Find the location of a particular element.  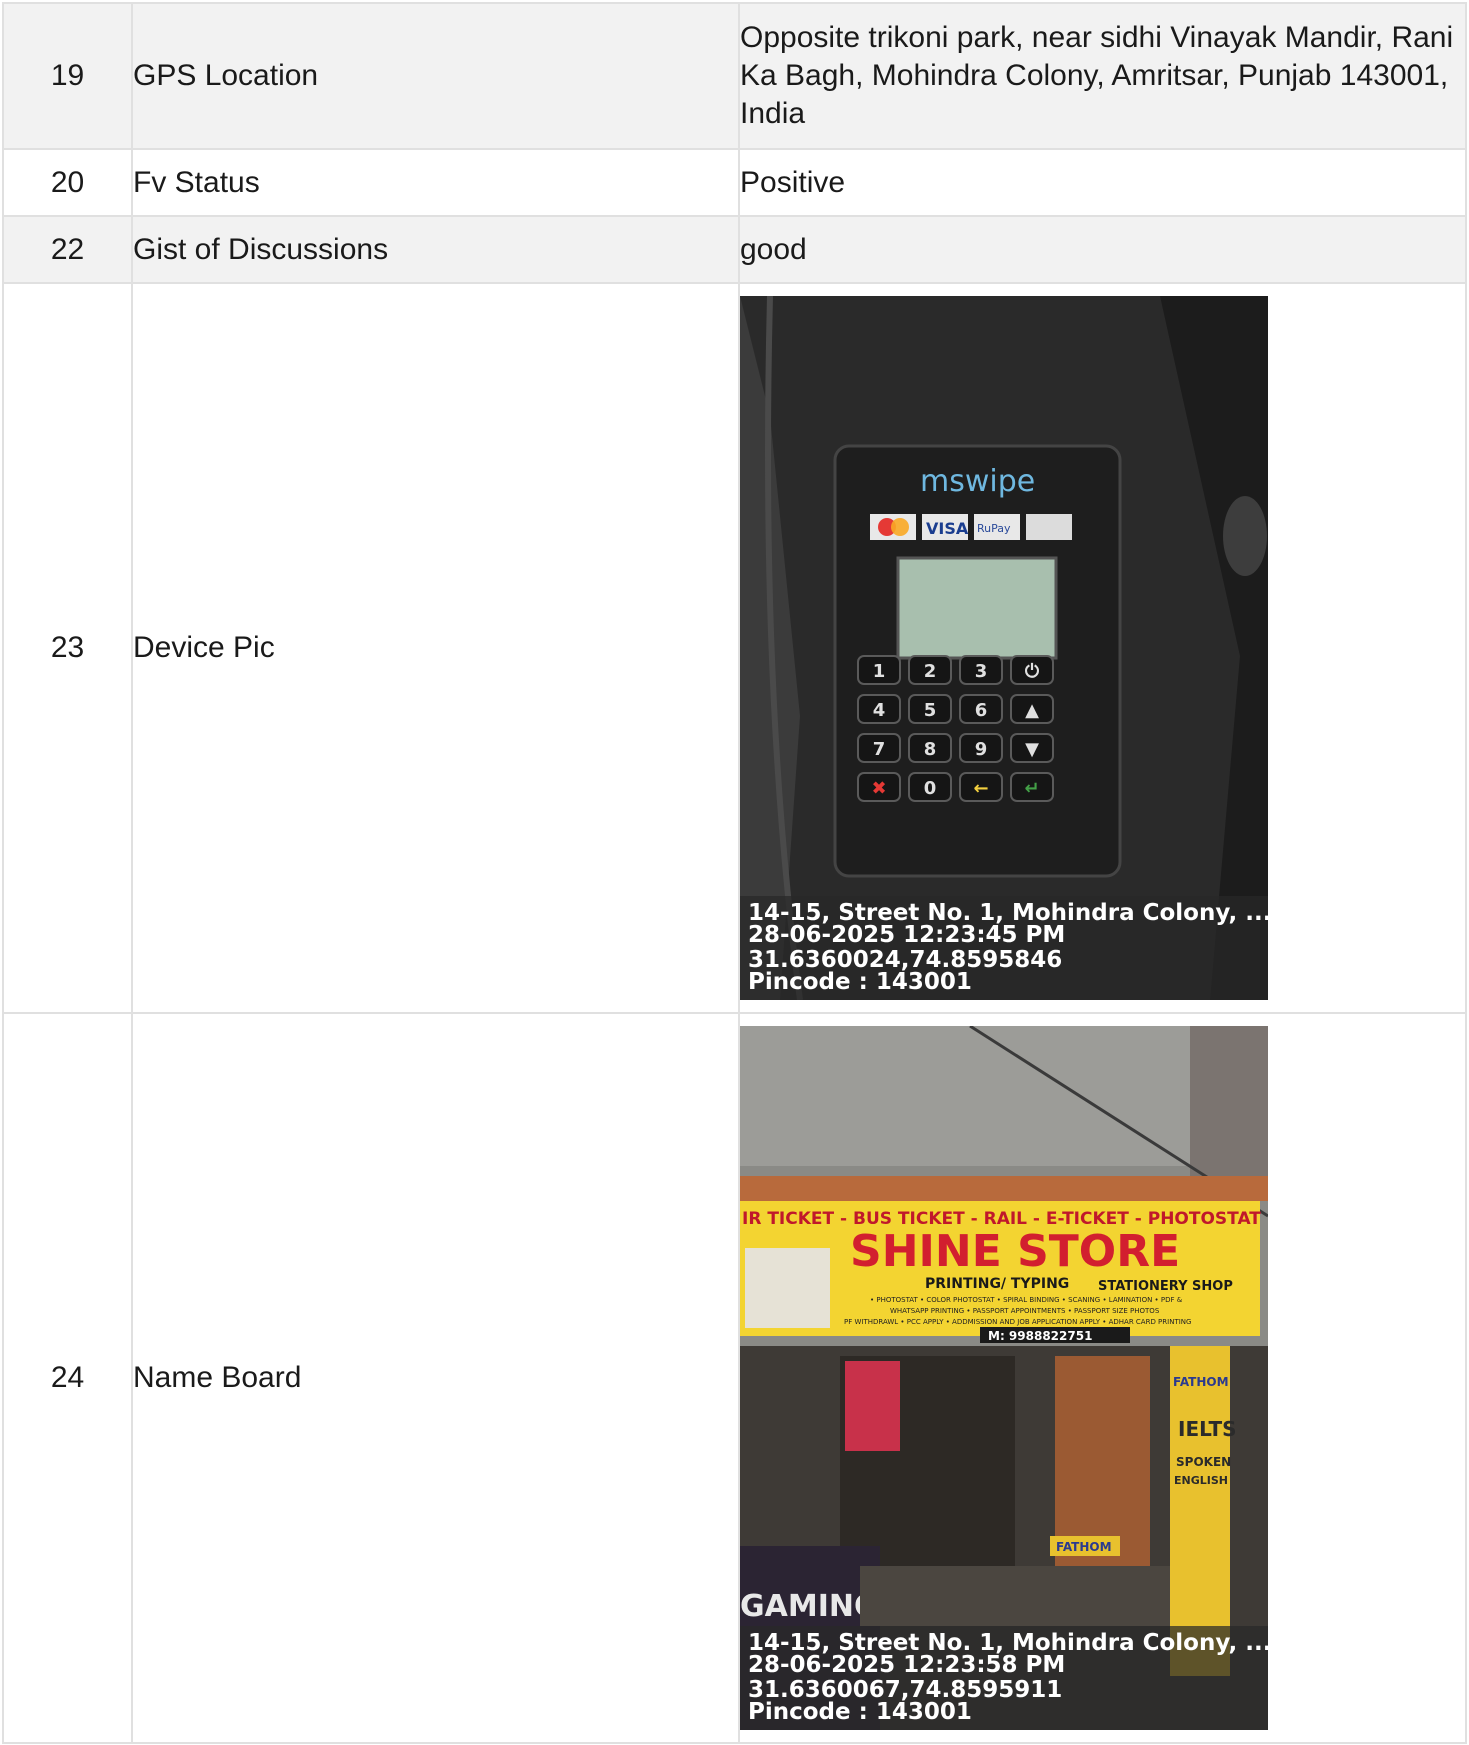

board-shop-name: SHINE STORE is located at coordinates (1015, 1251).